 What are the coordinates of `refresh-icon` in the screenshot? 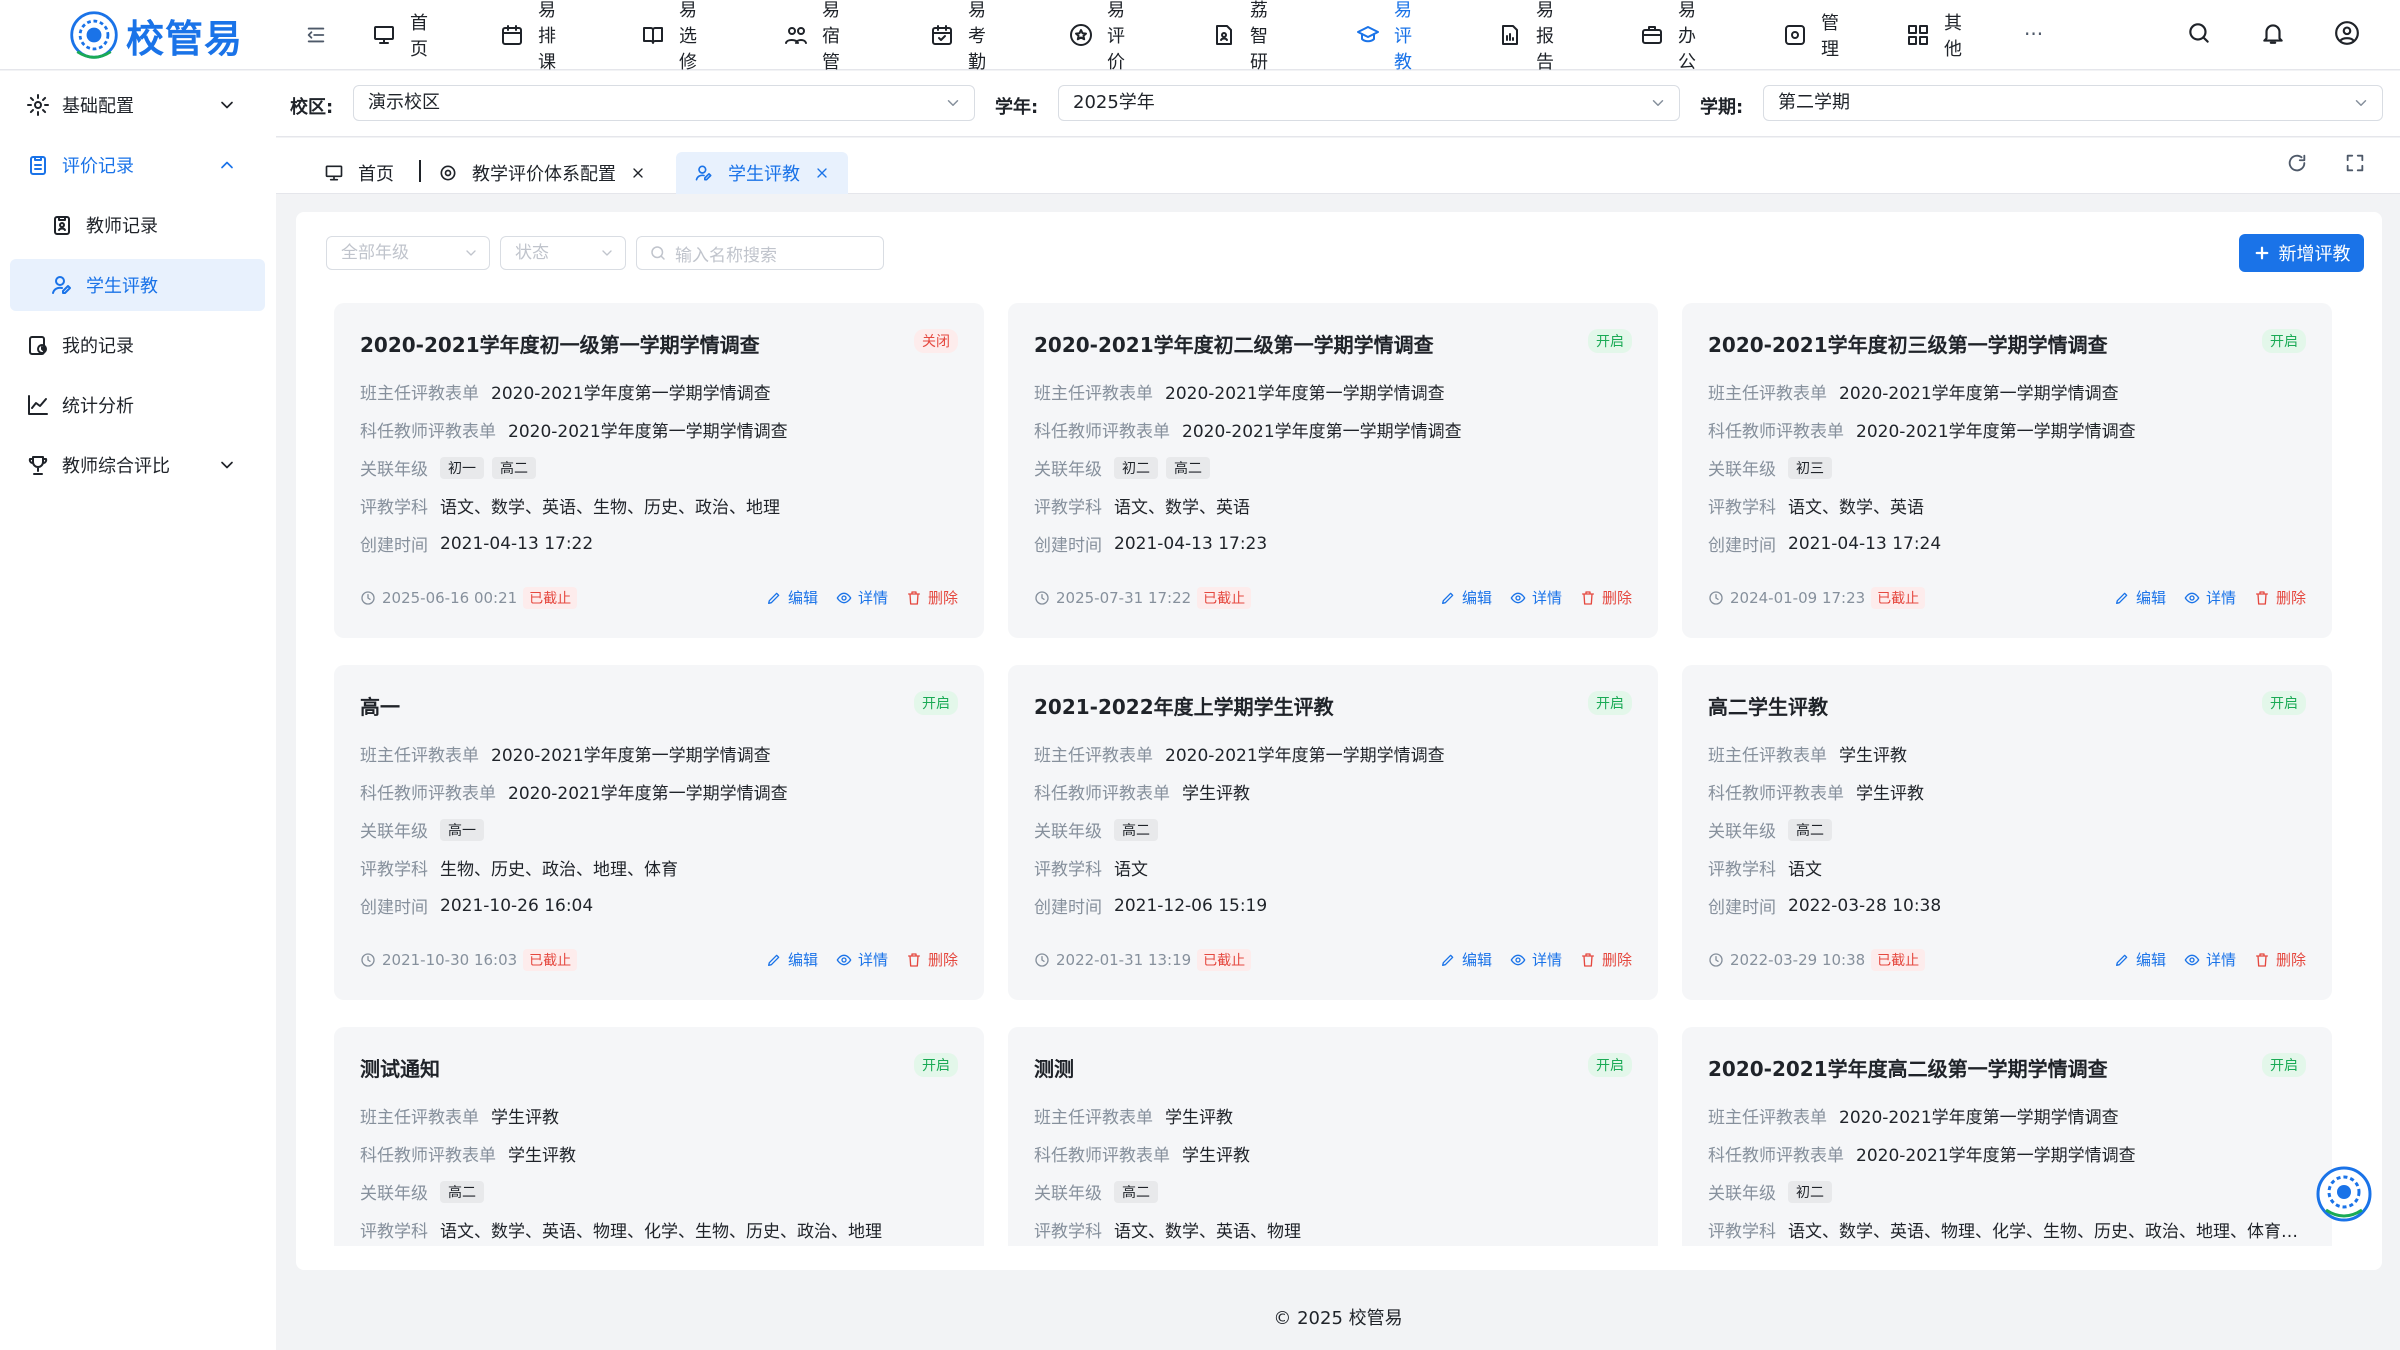 It's located at (2297, 163).